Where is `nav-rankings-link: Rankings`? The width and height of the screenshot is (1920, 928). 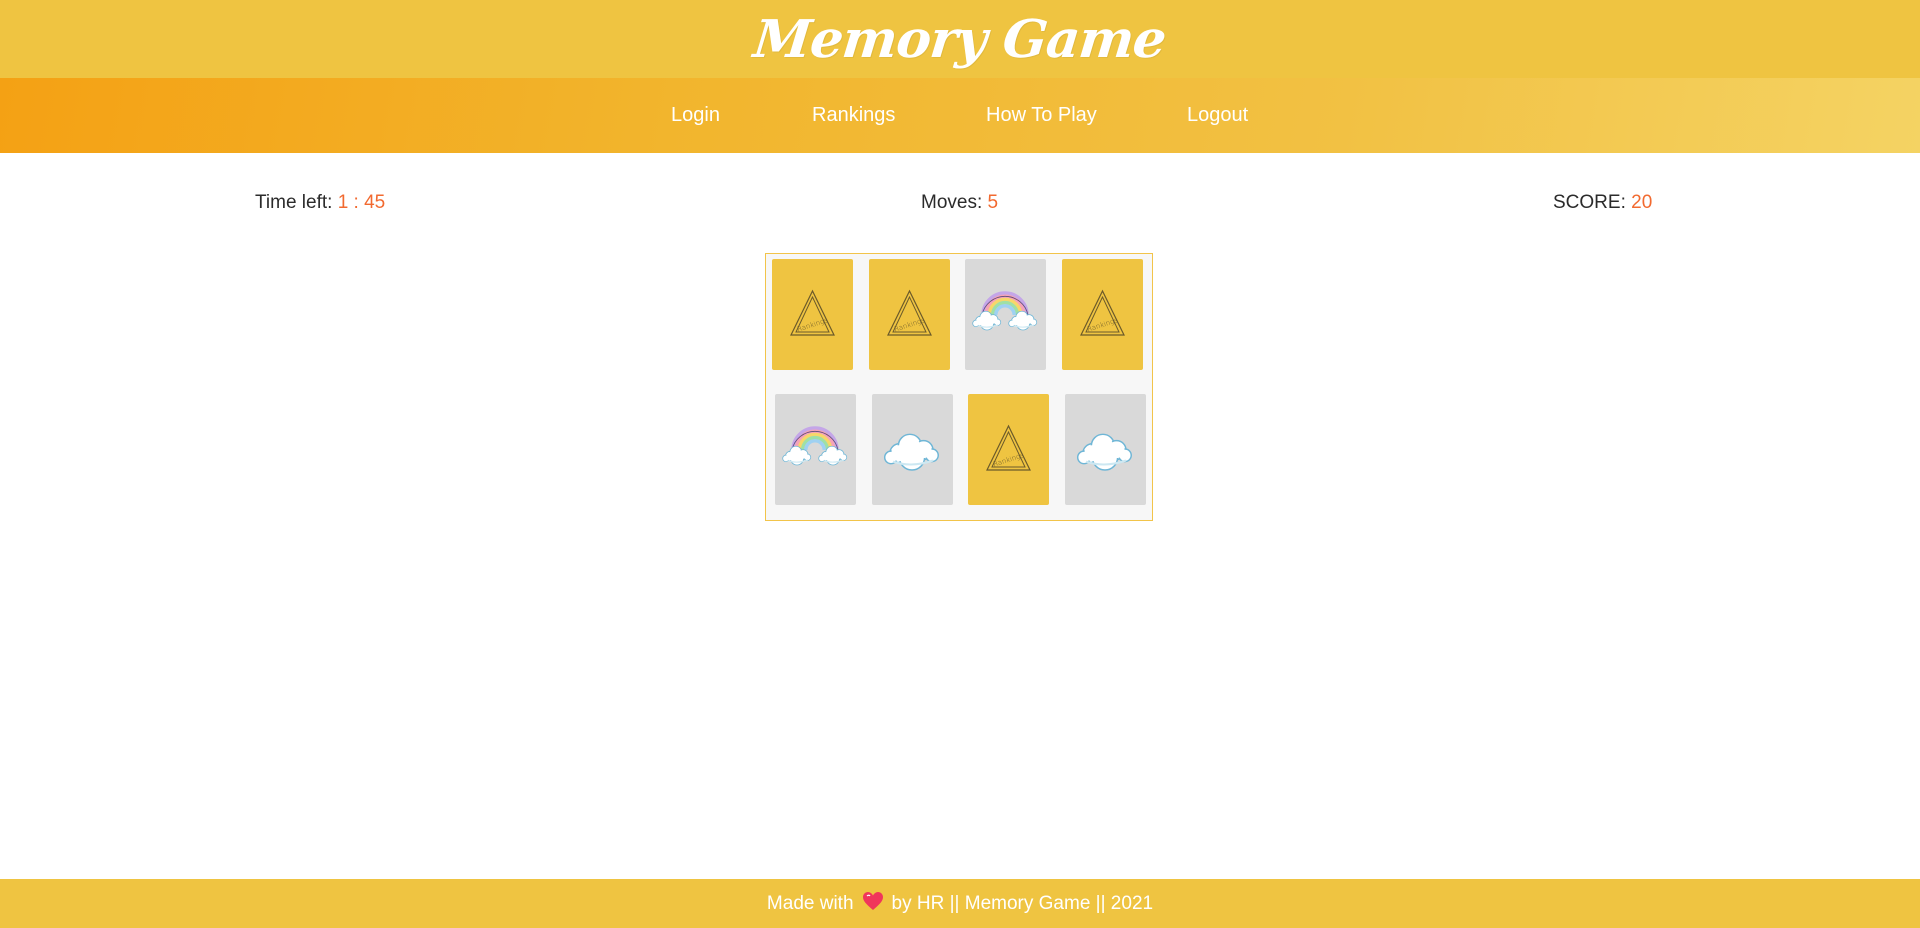 nav-rankings-link: Rankings is located at coordinates (853, 115).